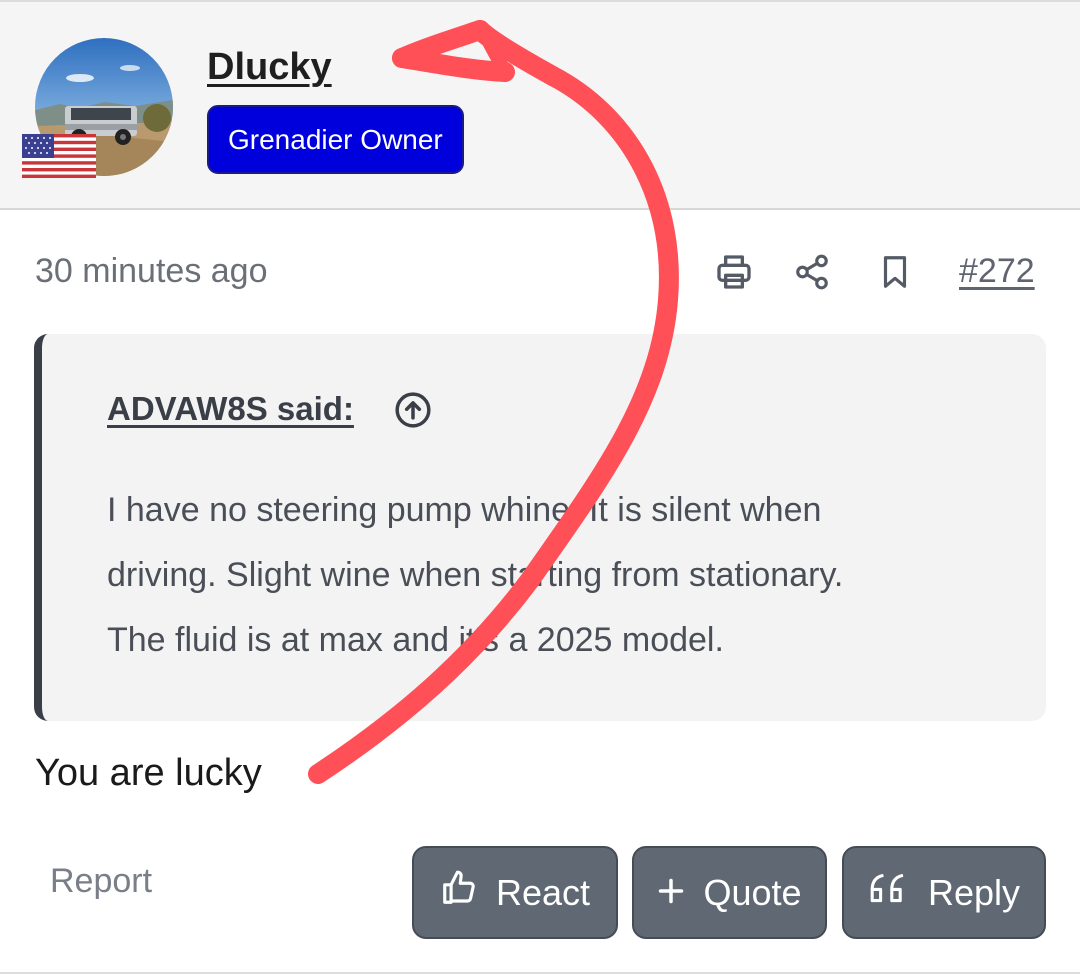 The height and width of the screenshot is (976, 1080). What do you see at coordinates (335, 139) in the screenshot?
I see `user-title-badge: Grenadier Owner` at bounding box center [335, 139].